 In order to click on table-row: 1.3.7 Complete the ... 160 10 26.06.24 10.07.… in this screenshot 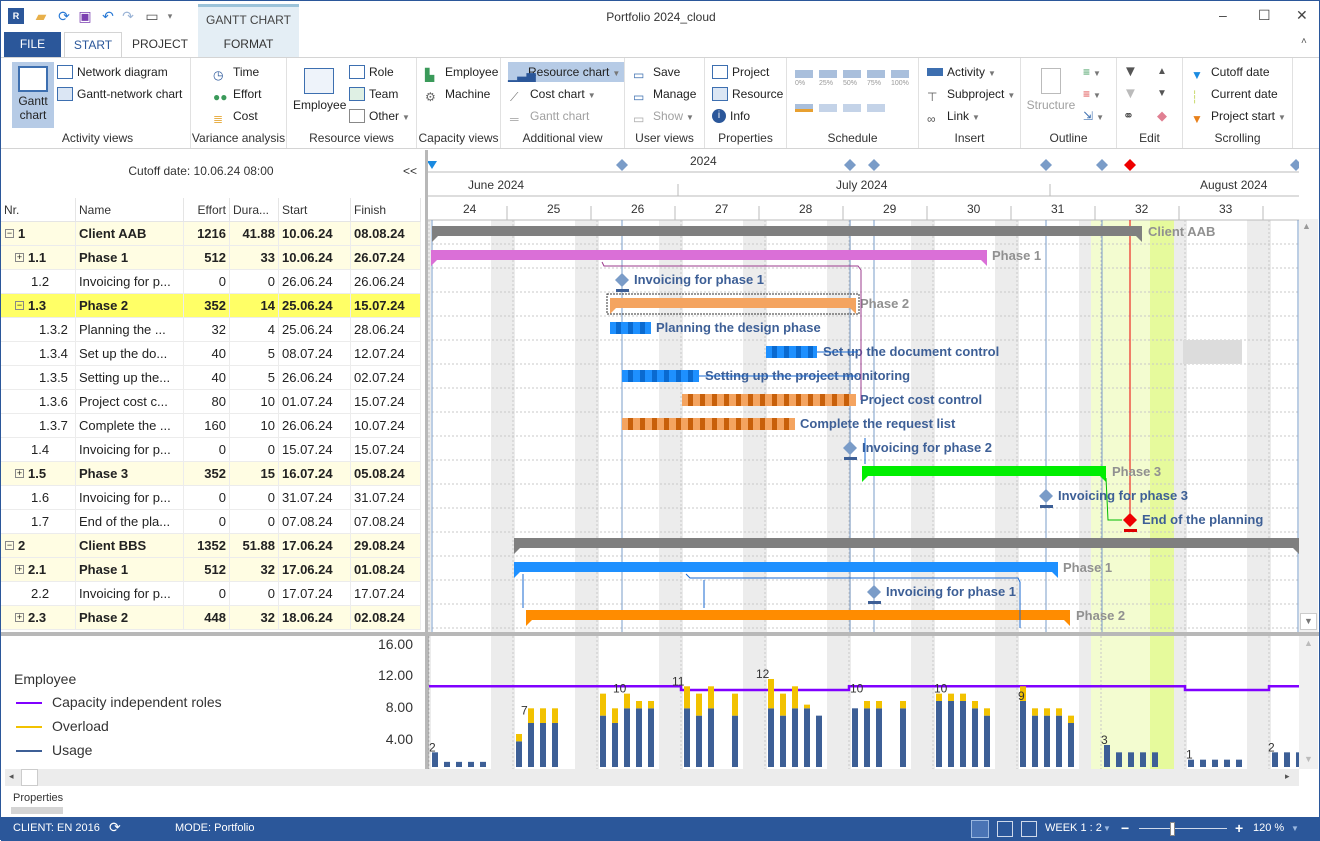, I will do `click(211, 426)`.